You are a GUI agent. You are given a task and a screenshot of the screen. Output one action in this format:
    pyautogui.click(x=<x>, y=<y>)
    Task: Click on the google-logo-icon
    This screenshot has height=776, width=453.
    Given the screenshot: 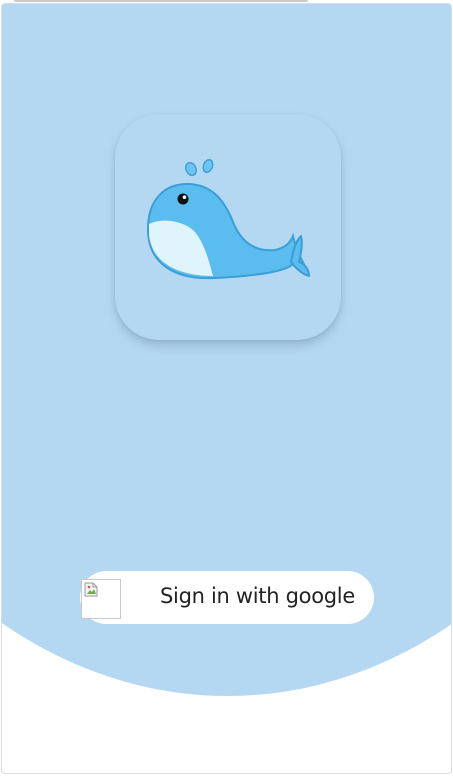 What is the action you would take?
    pyautogui.click(x=101, y=599)
    